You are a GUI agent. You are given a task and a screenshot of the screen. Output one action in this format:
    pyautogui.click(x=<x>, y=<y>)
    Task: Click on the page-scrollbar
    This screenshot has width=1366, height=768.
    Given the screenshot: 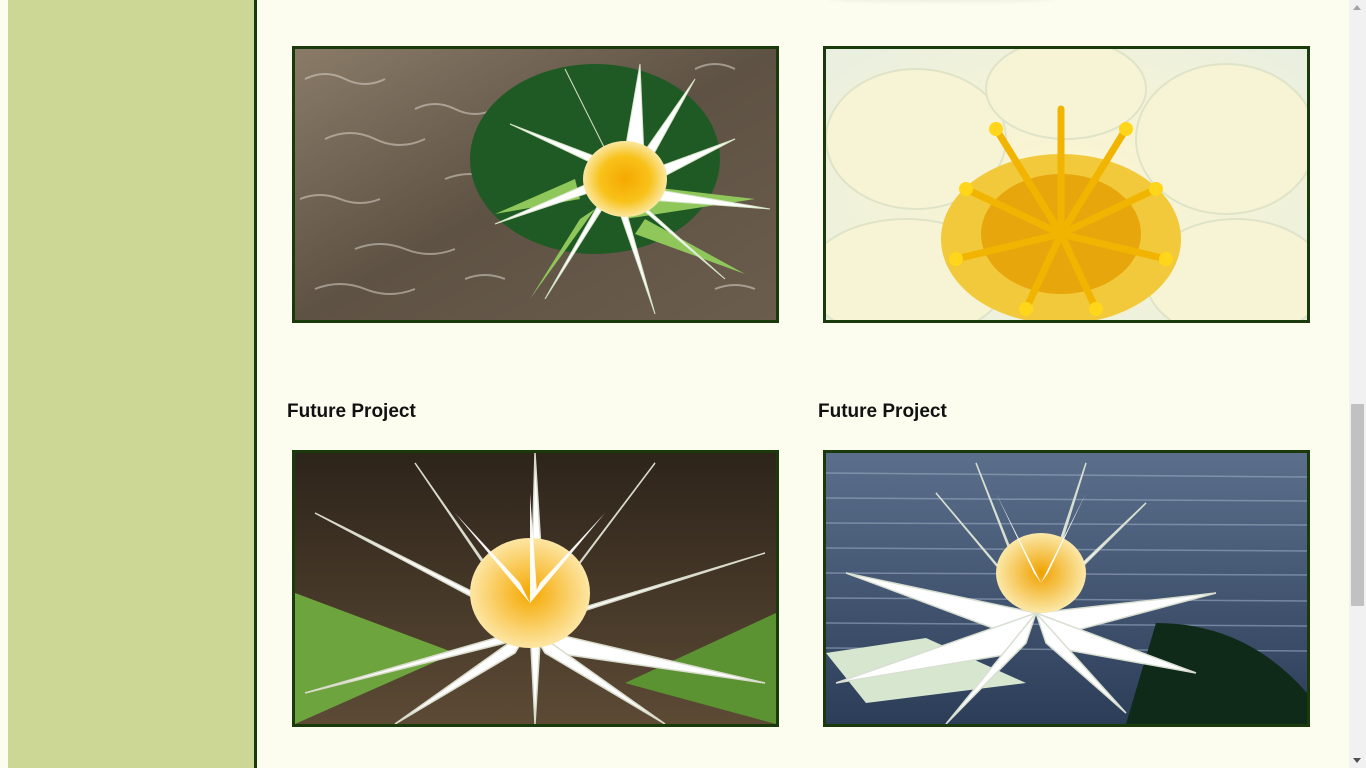 What is the action you would take?
    pyautogui.click(x=1357, y=384)
    